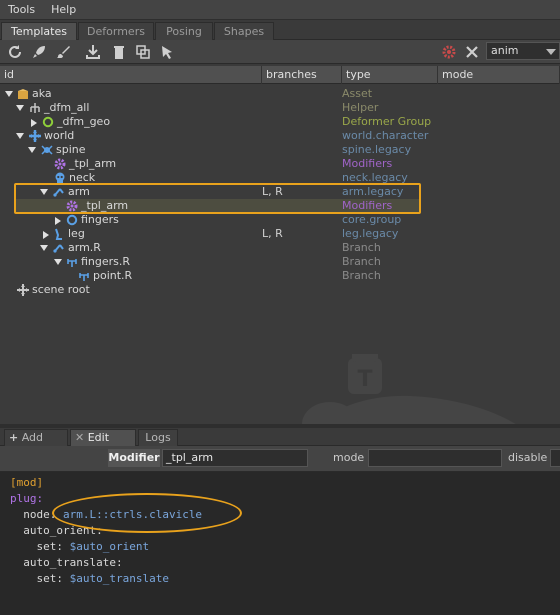 The image size is (560, 615). I want to click on tab-edit: ✕ Edit, so click(103, 437).